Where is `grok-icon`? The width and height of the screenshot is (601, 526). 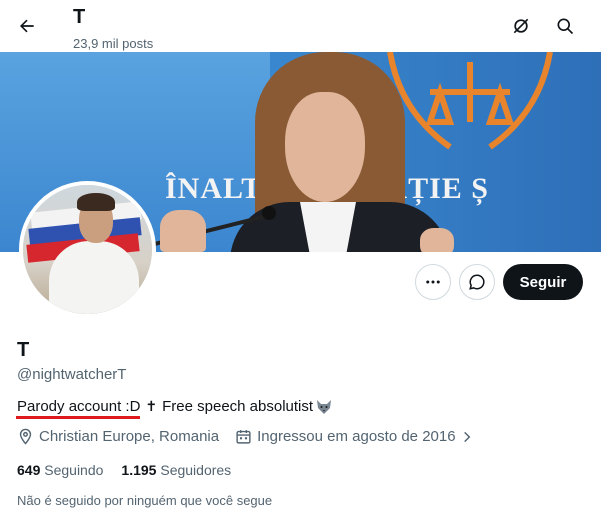
grok-icon is located at coordinates (521, 26).